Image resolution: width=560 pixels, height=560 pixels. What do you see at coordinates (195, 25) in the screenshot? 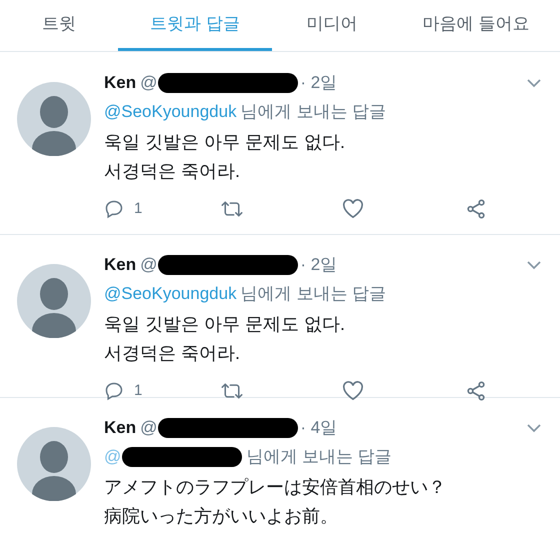
I see `tab: 트윗과 답글` at bounding box center [195, 25].